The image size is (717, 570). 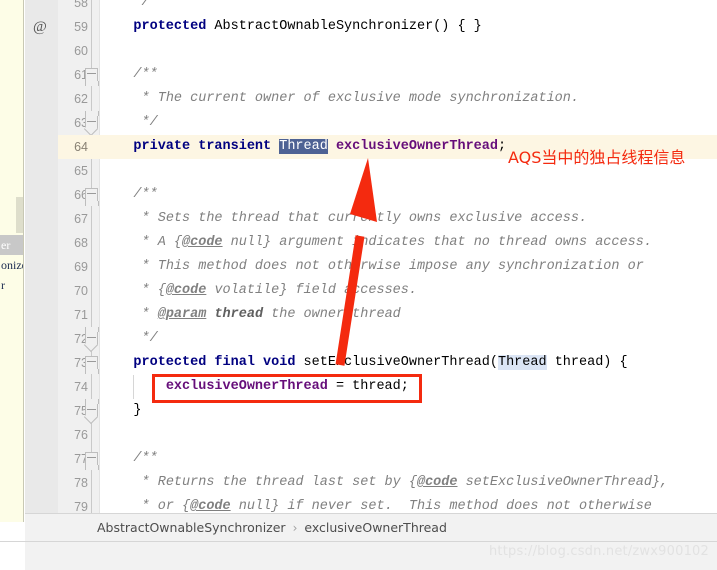 What do you see at coordinates (73, 435) in the screenshot?
I see `line-number: 76` at bounding box center [73, 435].